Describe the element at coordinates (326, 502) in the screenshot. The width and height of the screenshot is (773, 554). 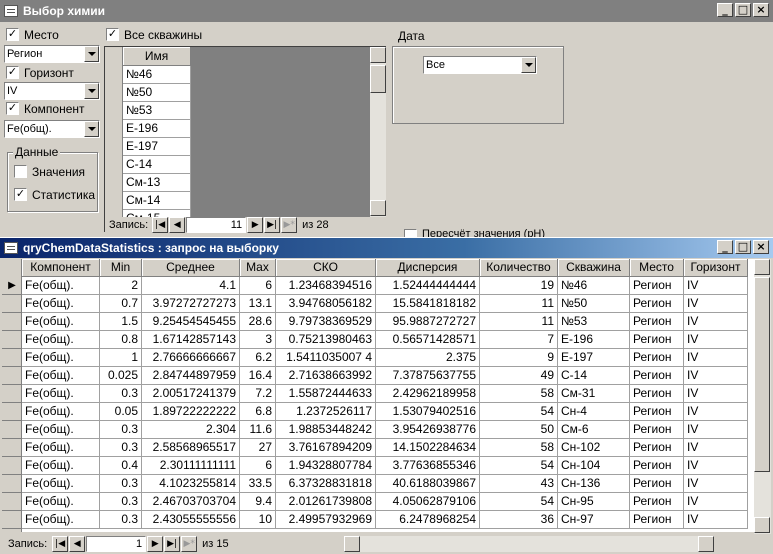
I see `table-cell: 2.01261739808` at that location.